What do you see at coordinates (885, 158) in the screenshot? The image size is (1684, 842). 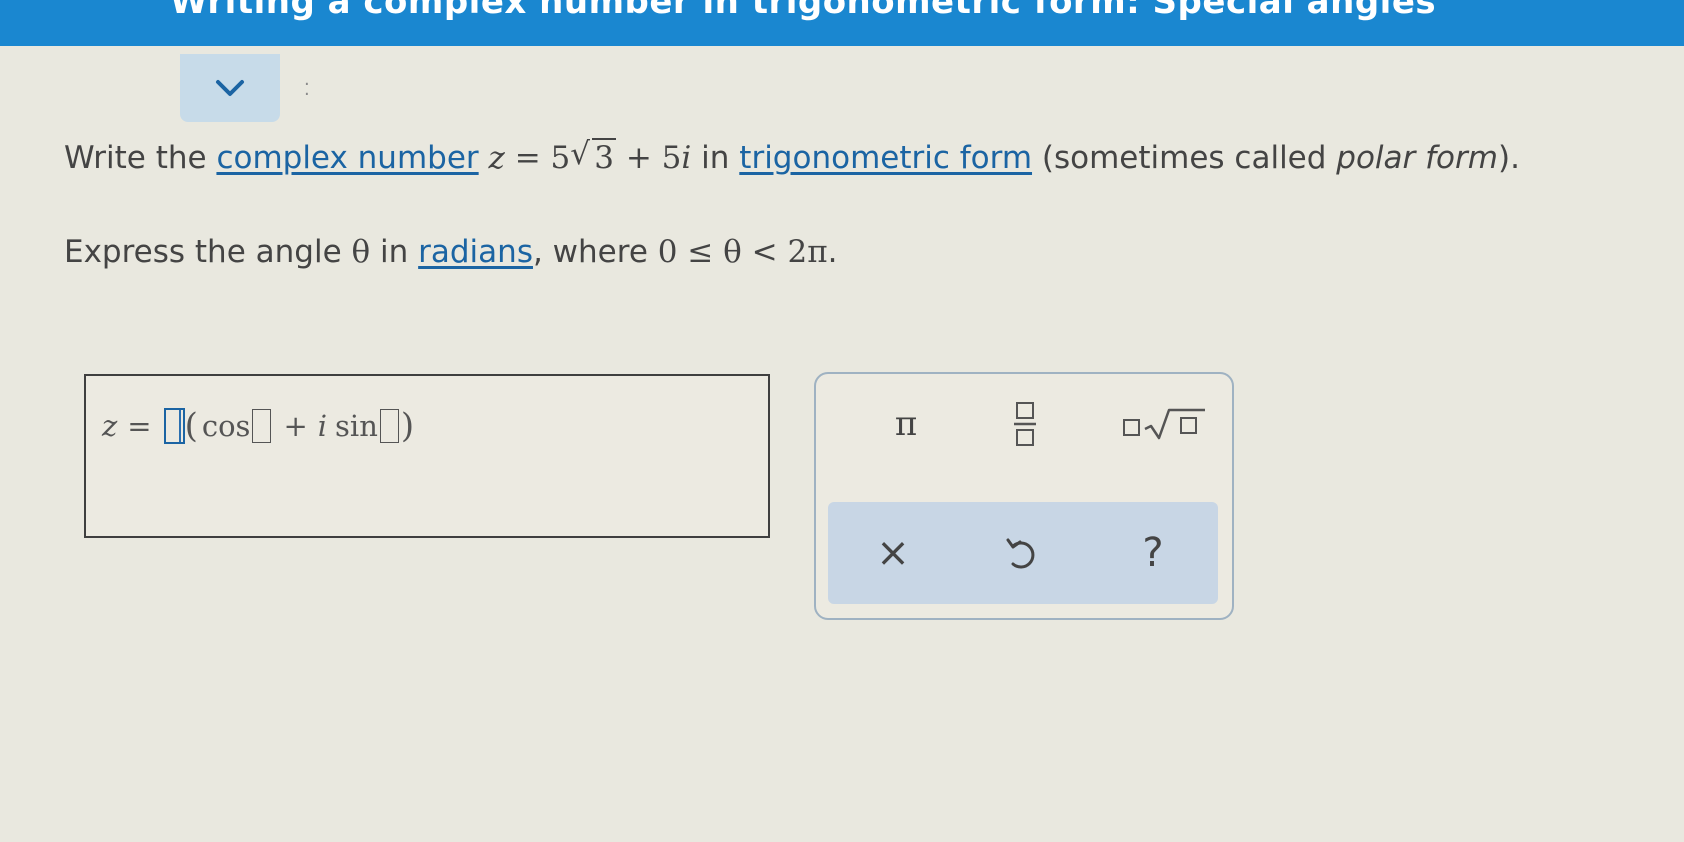 I see `trigonometric-form-link: trigonometric form` at bounding box center [885, 158].